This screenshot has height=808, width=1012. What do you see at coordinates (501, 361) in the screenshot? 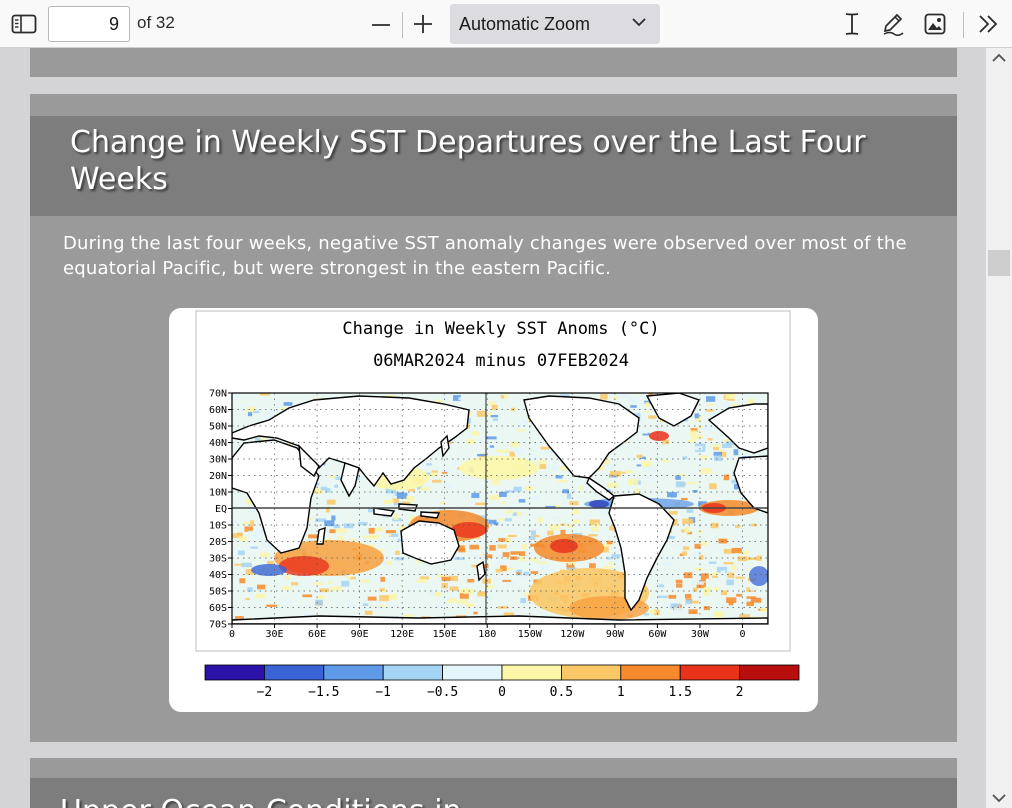
I see `figure-subtitle: 06MAR2024 minus 07FEB2024` at bounding box center [501, 361].